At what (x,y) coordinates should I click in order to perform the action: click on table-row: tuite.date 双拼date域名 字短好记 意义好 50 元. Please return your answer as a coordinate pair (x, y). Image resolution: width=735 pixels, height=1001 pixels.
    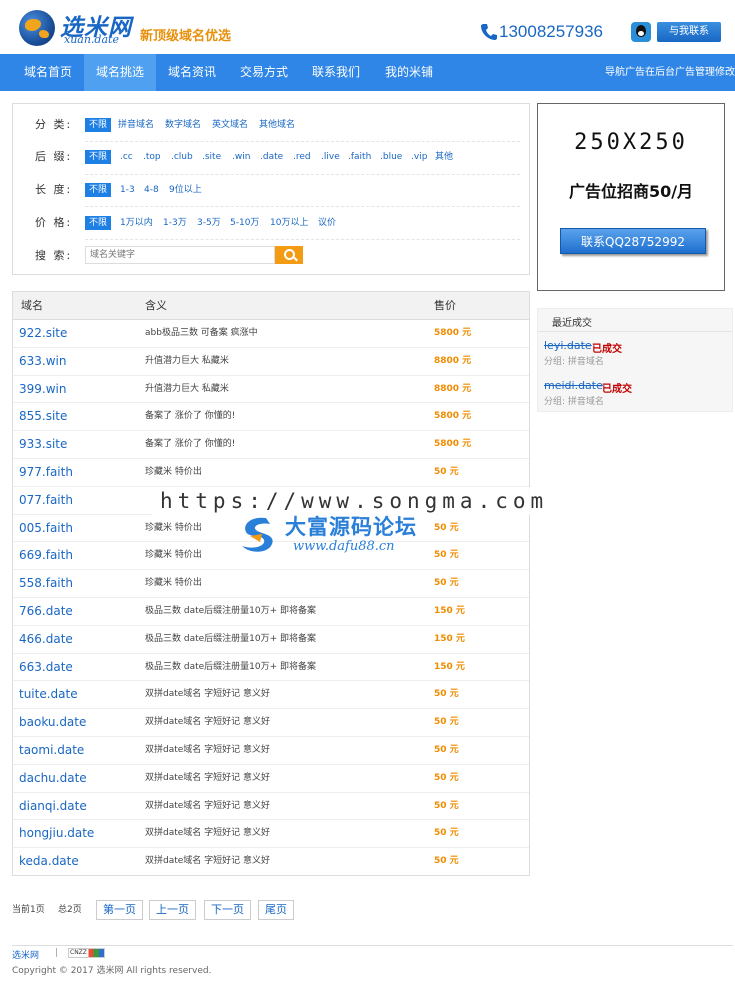
    Looking at the image, I should click on (271, 695).